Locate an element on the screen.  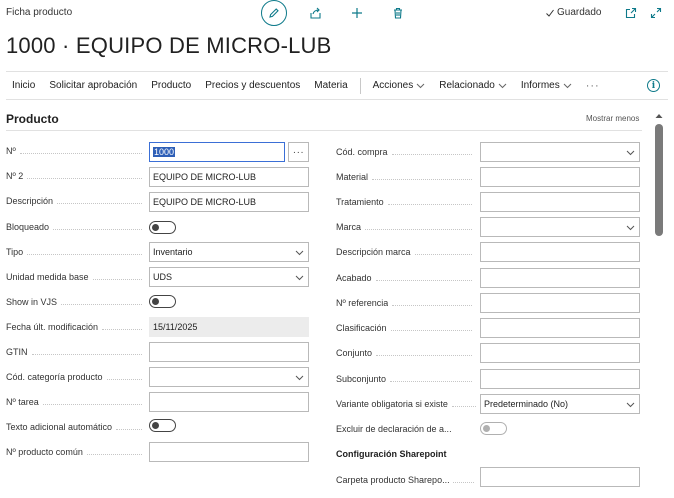
field-row-variante: Variante obligatoria si existe is located at coordinates (408, 404).